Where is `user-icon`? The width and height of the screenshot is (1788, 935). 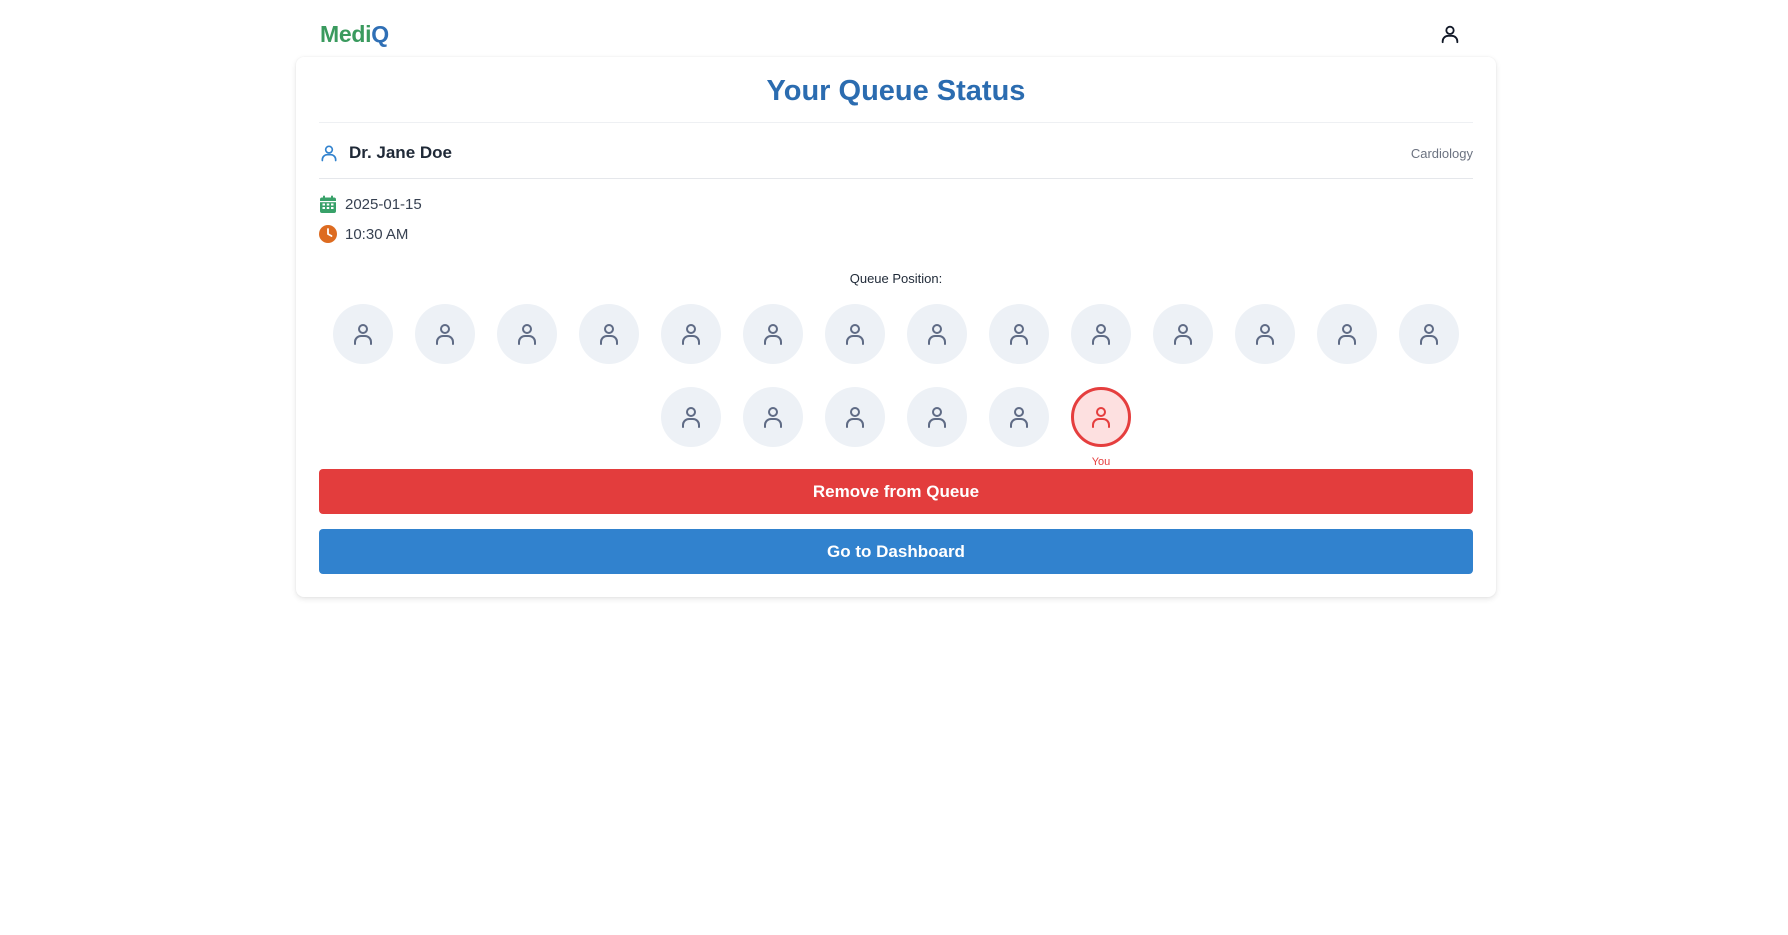
user-icon is located at coordinates (1450, 34).